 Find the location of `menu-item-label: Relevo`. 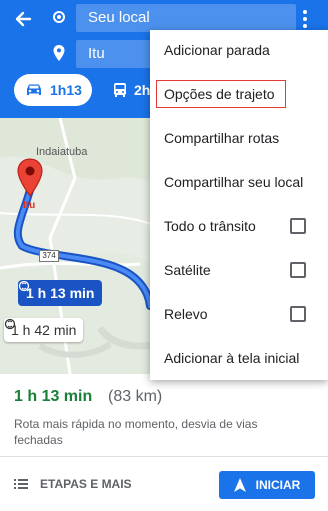

menu-item-label: Relevo is located at coordinates (186, 314).